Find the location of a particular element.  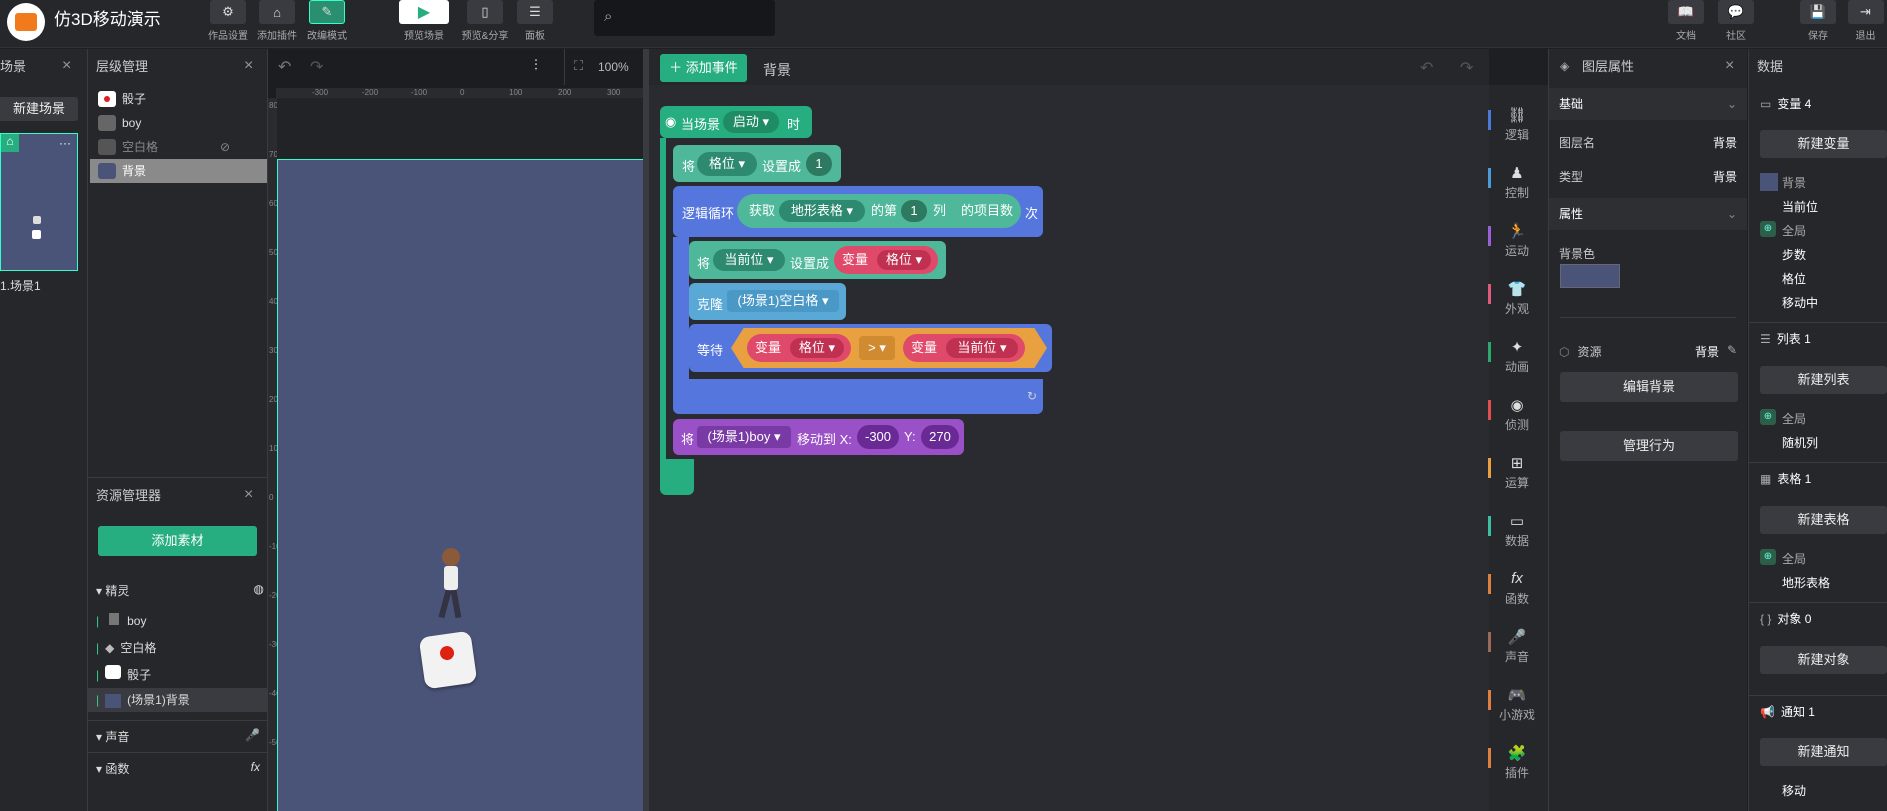

lists-section: ☰ 列表 1 is located at coordinates (1823, 339).